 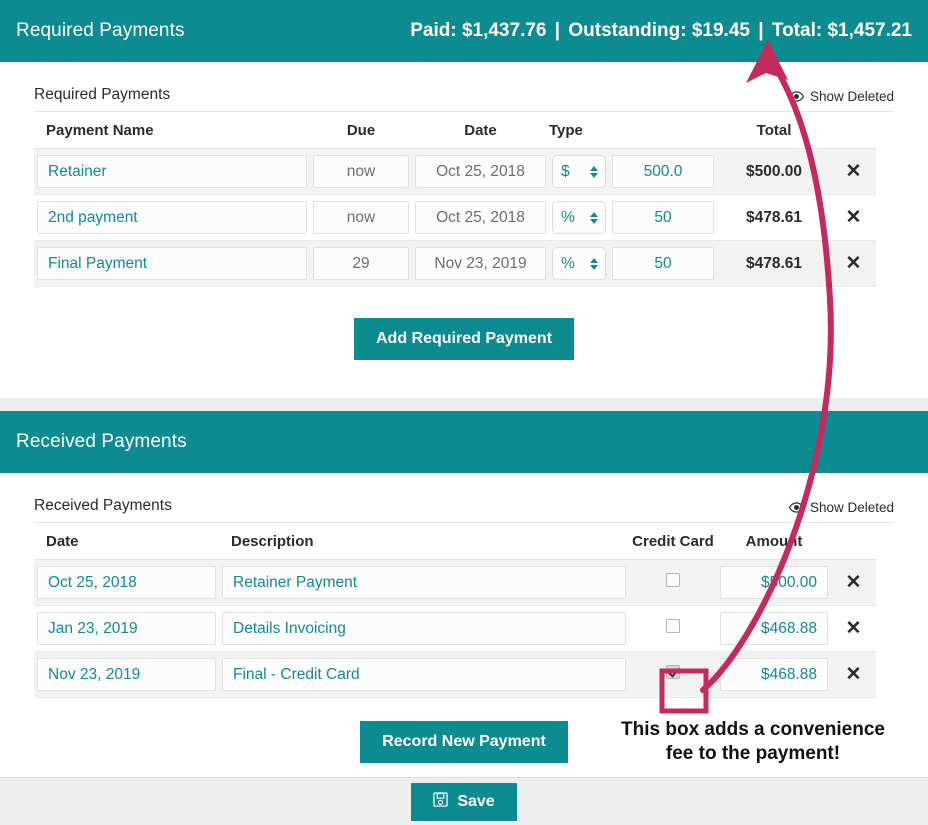 What do you see at coordinates (464, 442) in the screenshot?
I see `received-payments-header: Received Payments` at bounding box center [464, 442].